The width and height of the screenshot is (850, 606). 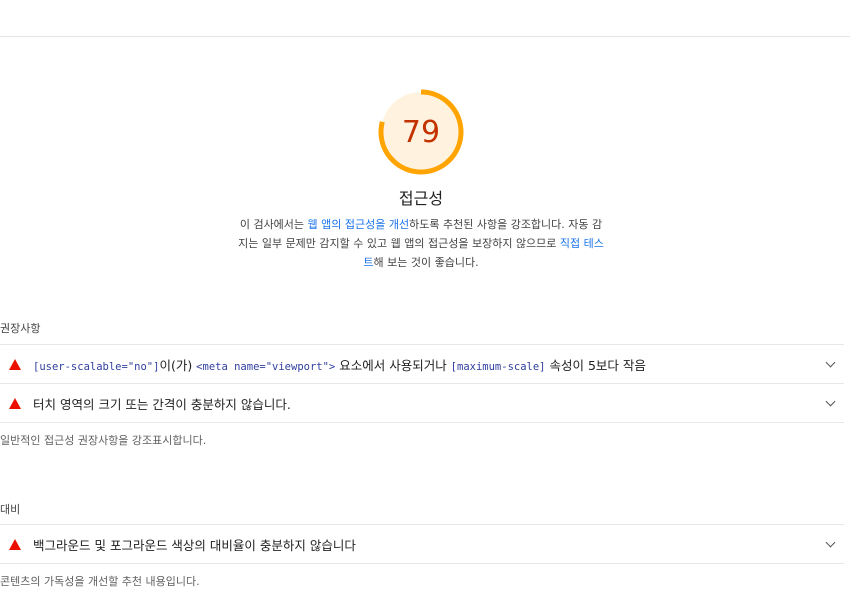 What do you see at coordinates (393, 365) in the screenshot?
I see `audit-text: 요소에서 사용되거나` at bounding box center [393, 365].